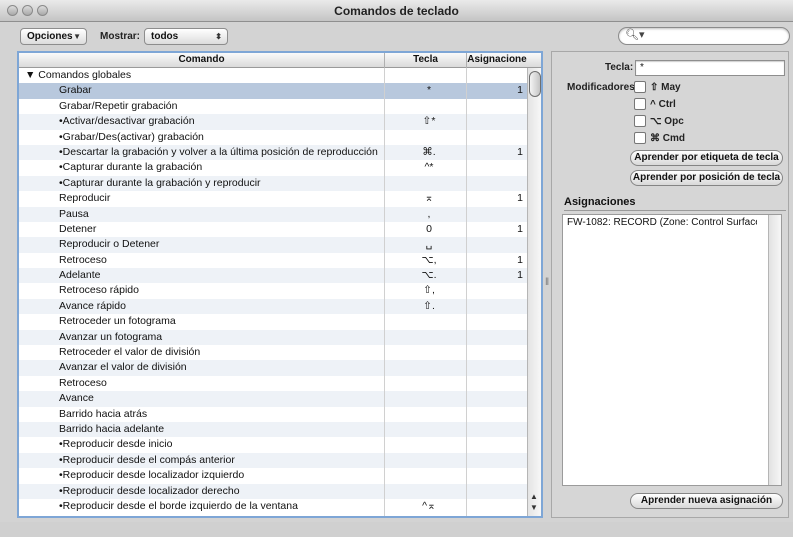 This screenshot has height=537, width=793. Describe the element at coordinates (273, 75) in the screenshot. I see `group-row: ▼ Comandos globales` at that location.